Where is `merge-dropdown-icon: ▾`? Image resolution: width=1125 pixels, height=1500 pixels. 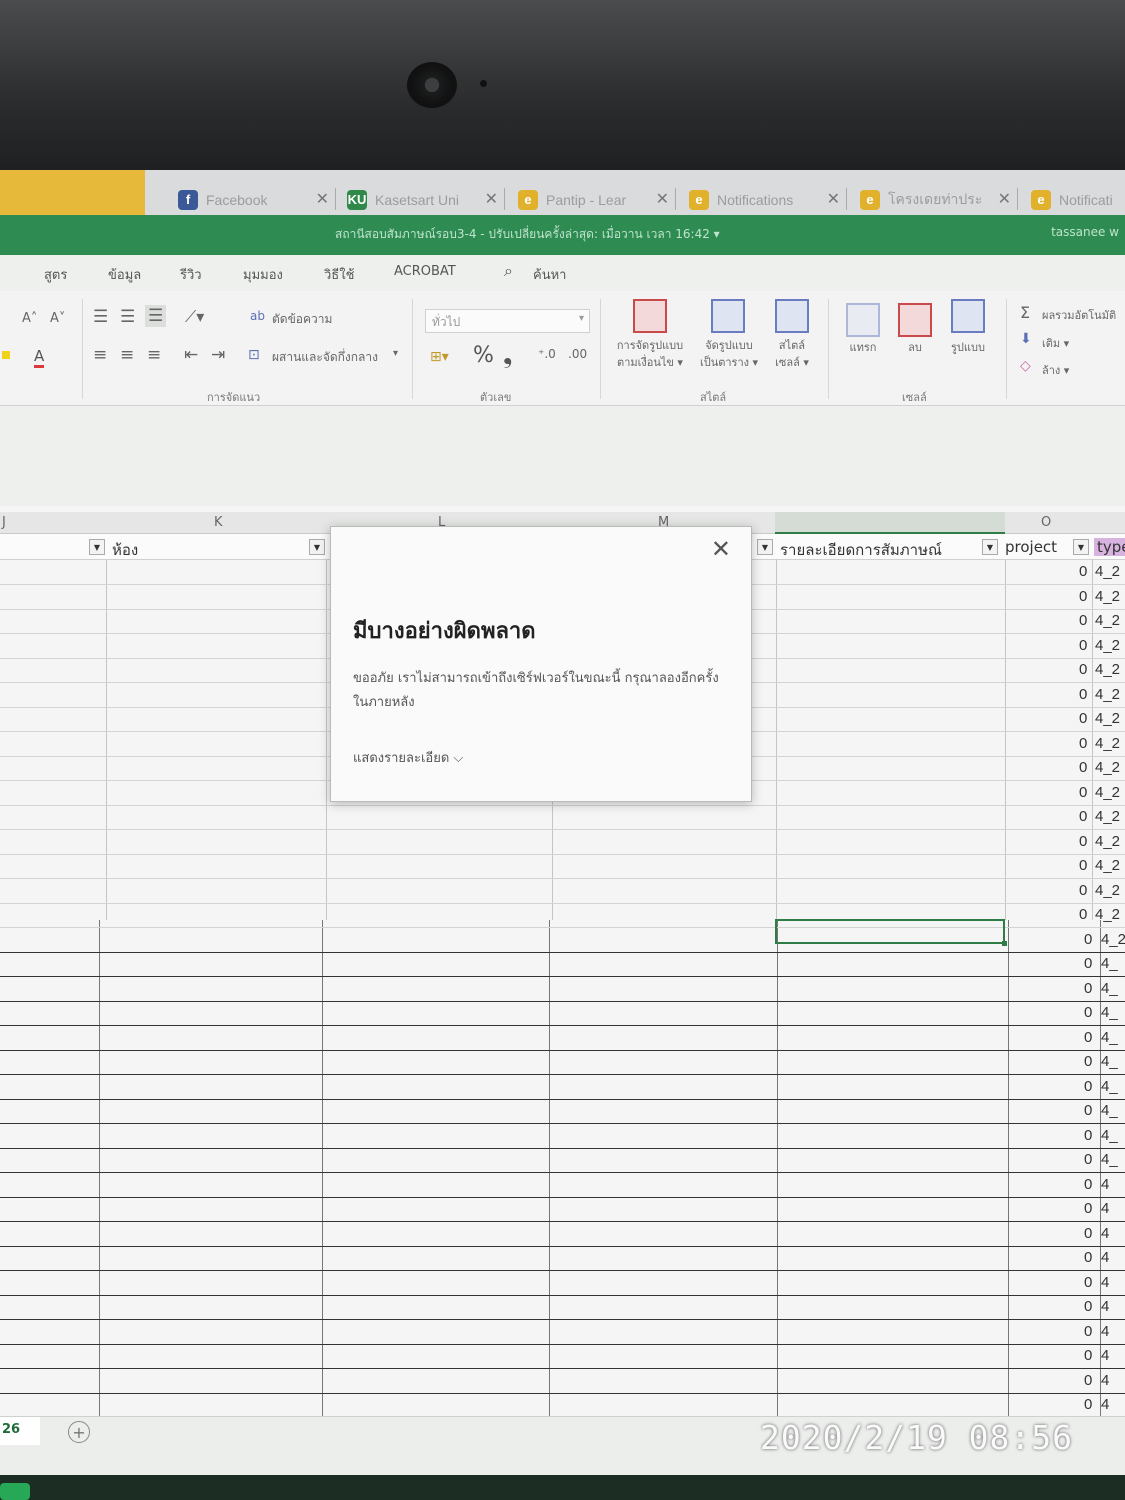 merge-dropdown-icon: ▾ is located at coordinates (395, 353).